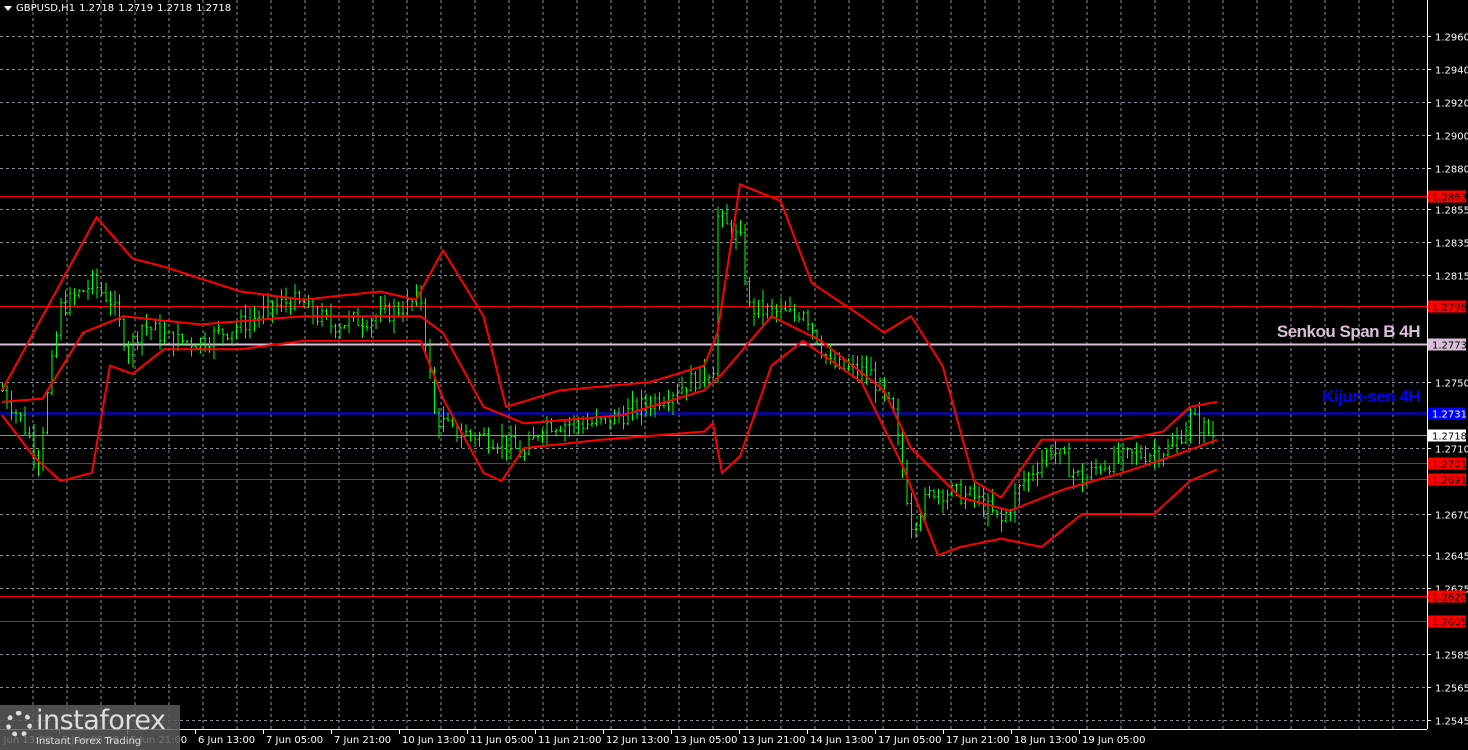  I want to click on high-price: 1.2719, so click(136, 8).